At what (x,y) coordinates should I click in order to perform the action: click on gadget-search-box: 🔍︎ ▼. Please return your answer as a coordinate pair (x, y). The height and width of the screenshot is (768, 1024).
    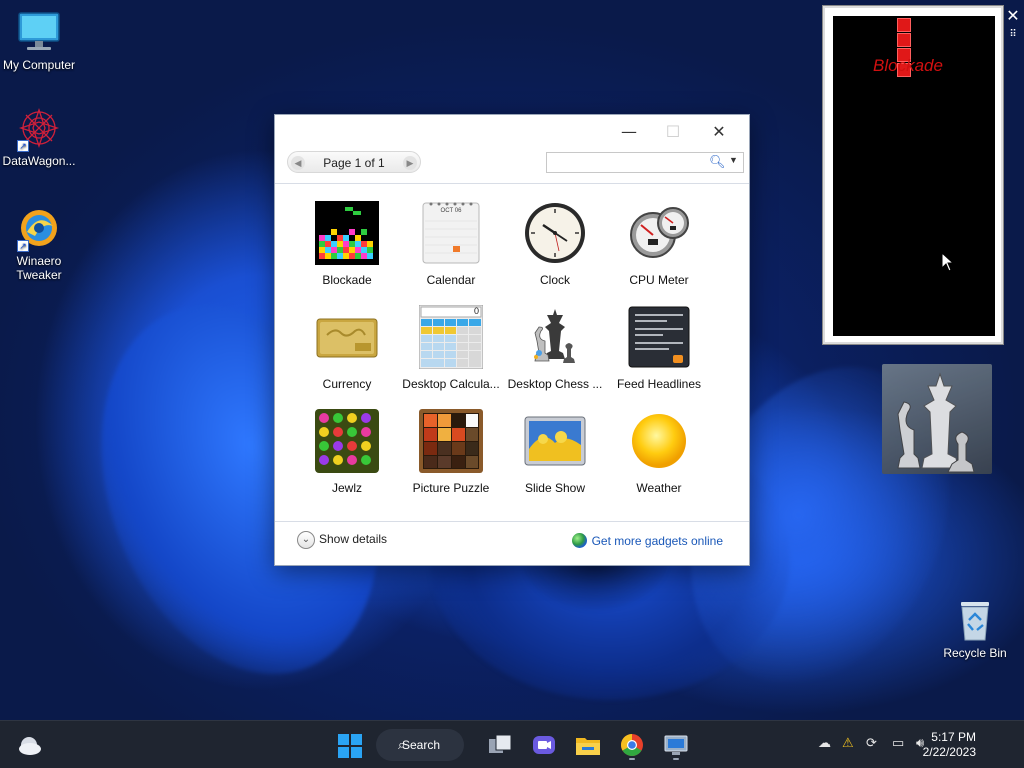
    Looking at the image, I should click on (645, 162).